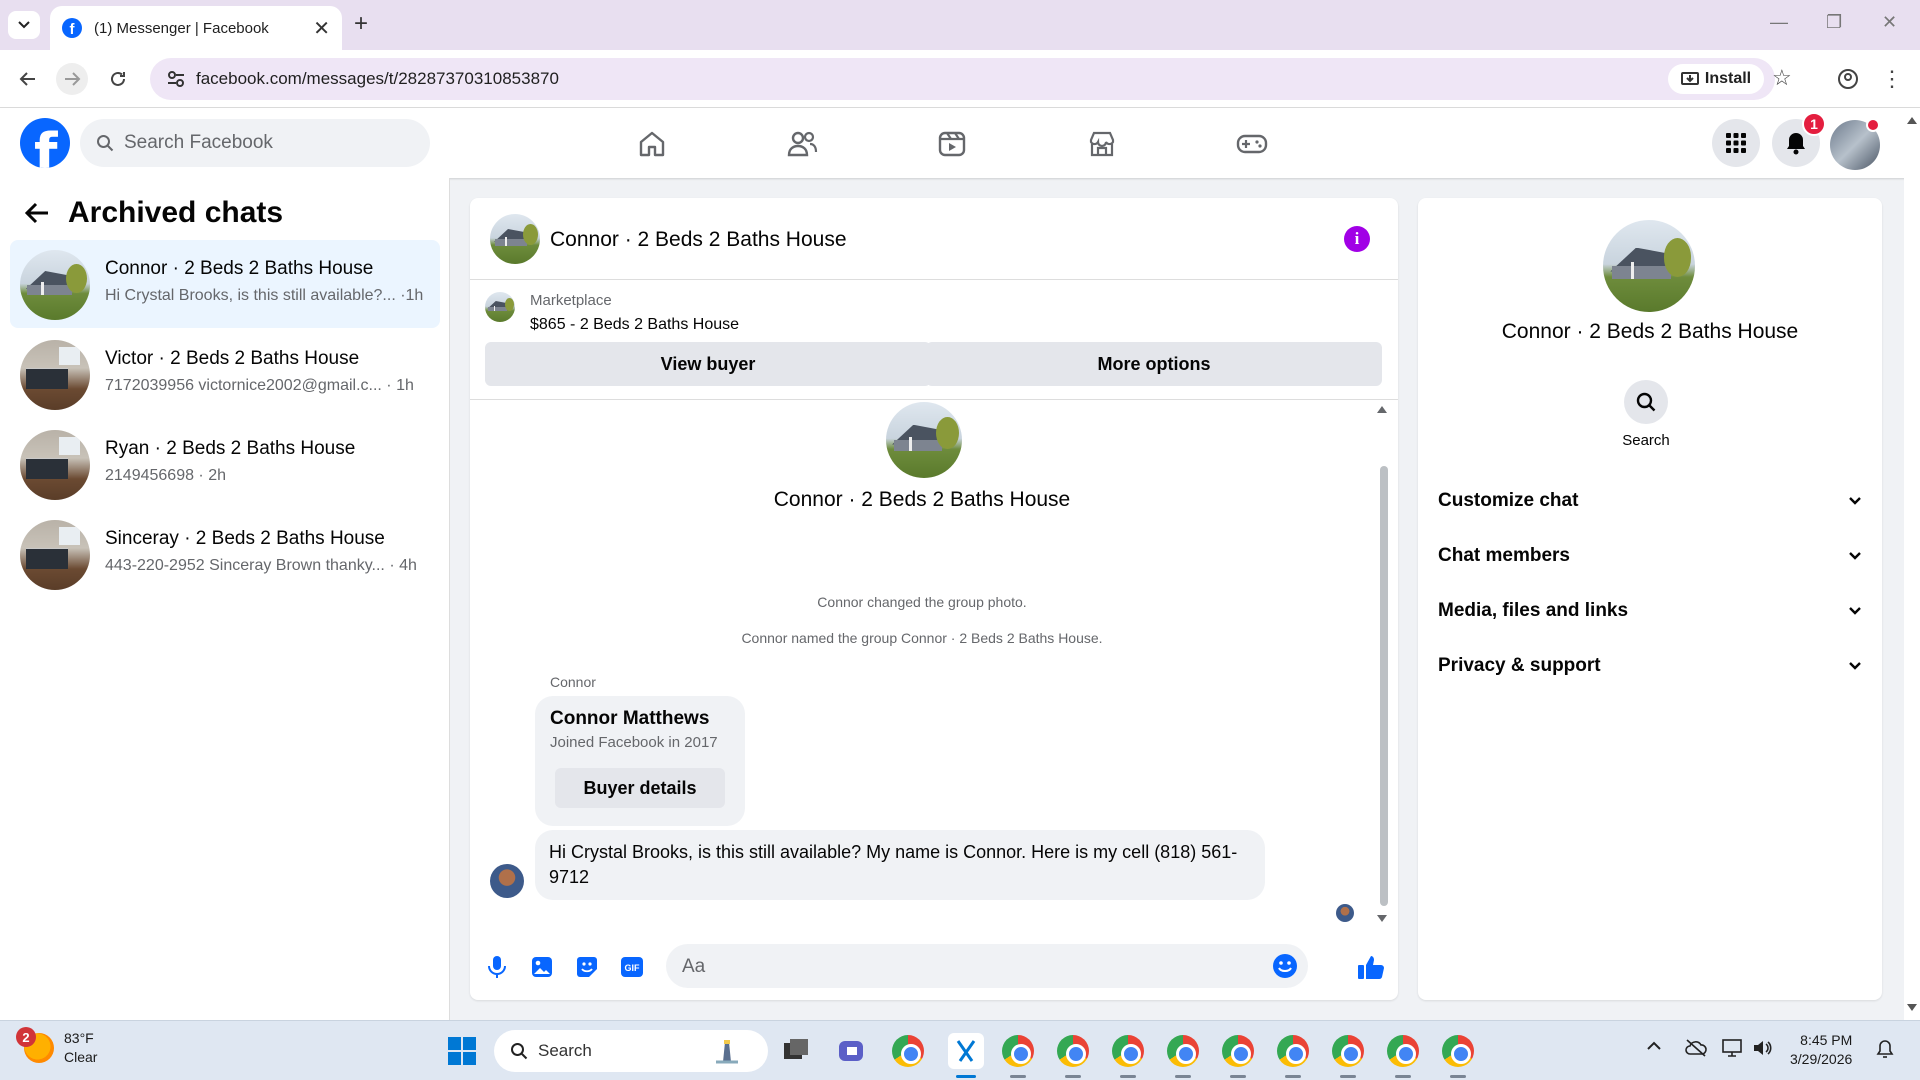  What do you see at coordinates (652, 144) in the screenshot?
I see `home-icon` at bounding box center [652, 144].